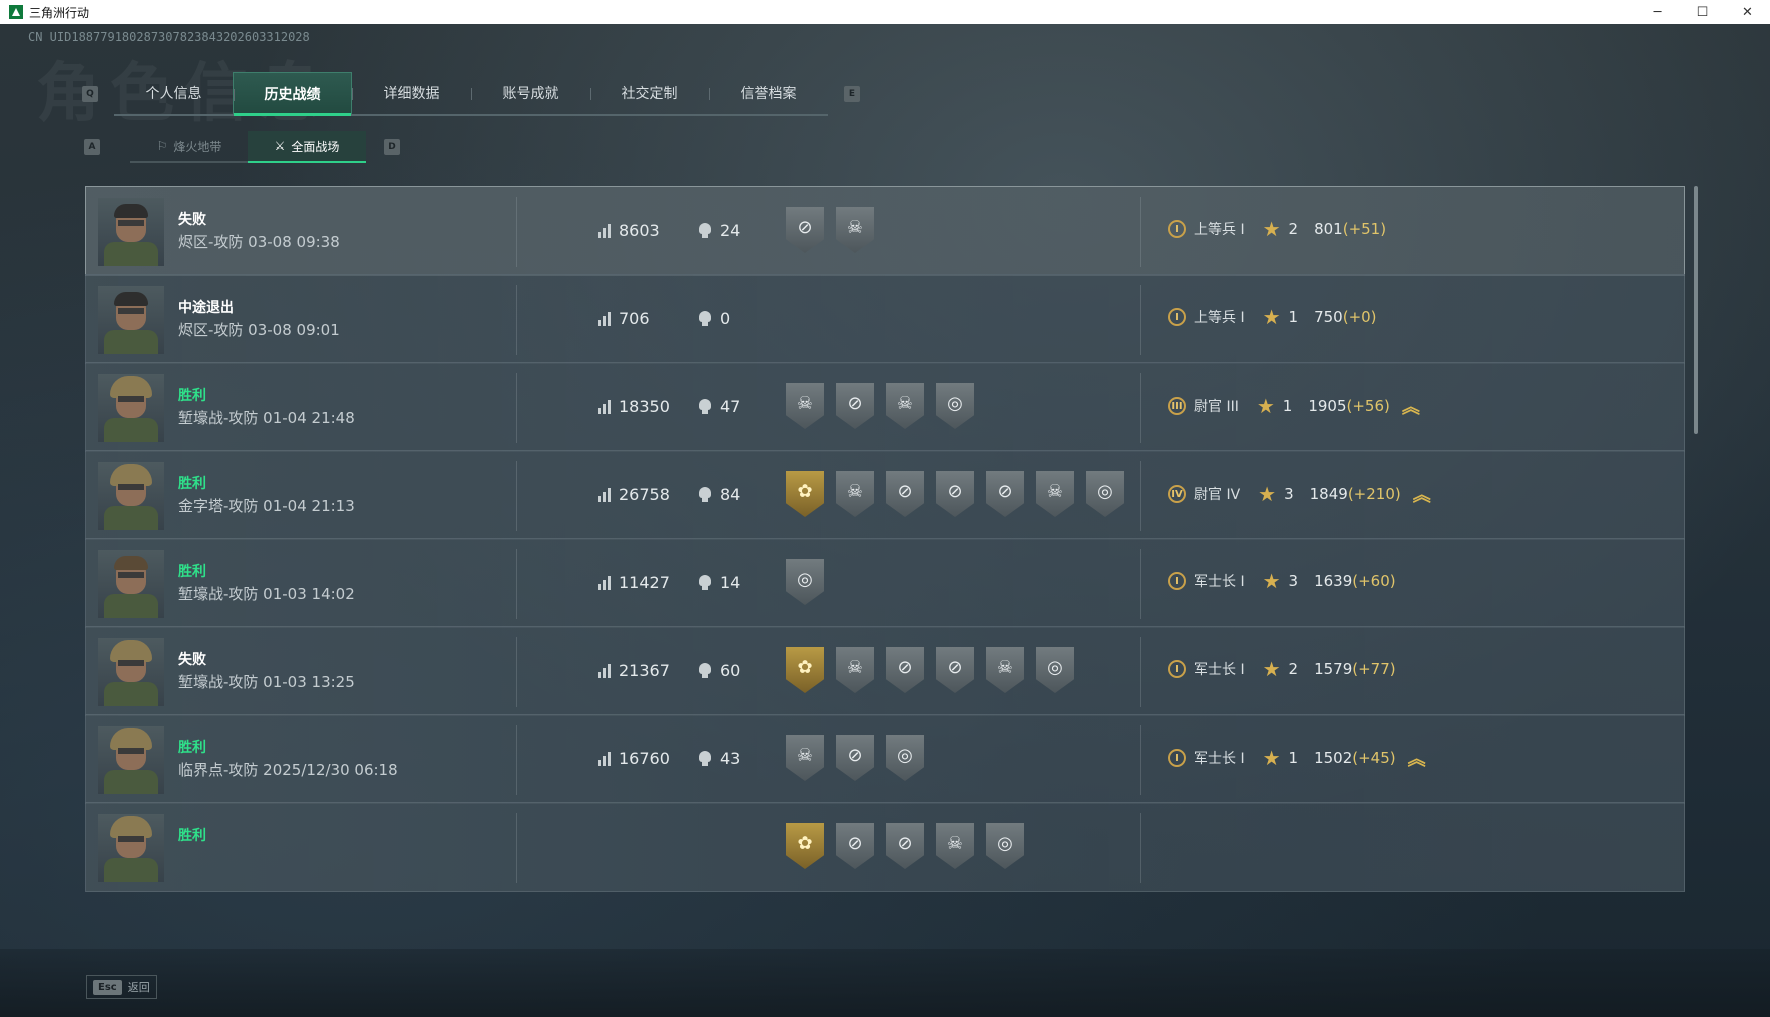 The image size is (1770, 1017). What do you see at coordinates (189, 147) in the screenshot?
I see `subtab-0: ⚐ 烽火地带` at bounding box center [189, 147].